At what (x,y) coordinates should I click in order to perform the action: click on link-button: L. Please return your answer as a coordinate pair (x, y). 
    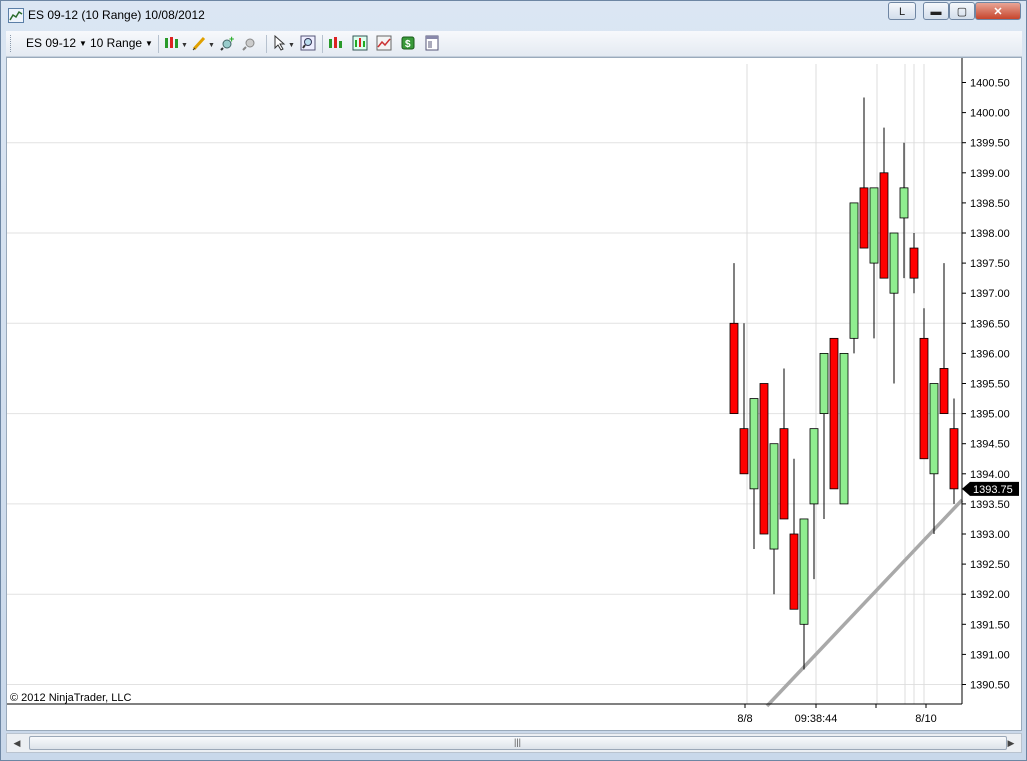
    Looking at the image, I should click on (902, 11).